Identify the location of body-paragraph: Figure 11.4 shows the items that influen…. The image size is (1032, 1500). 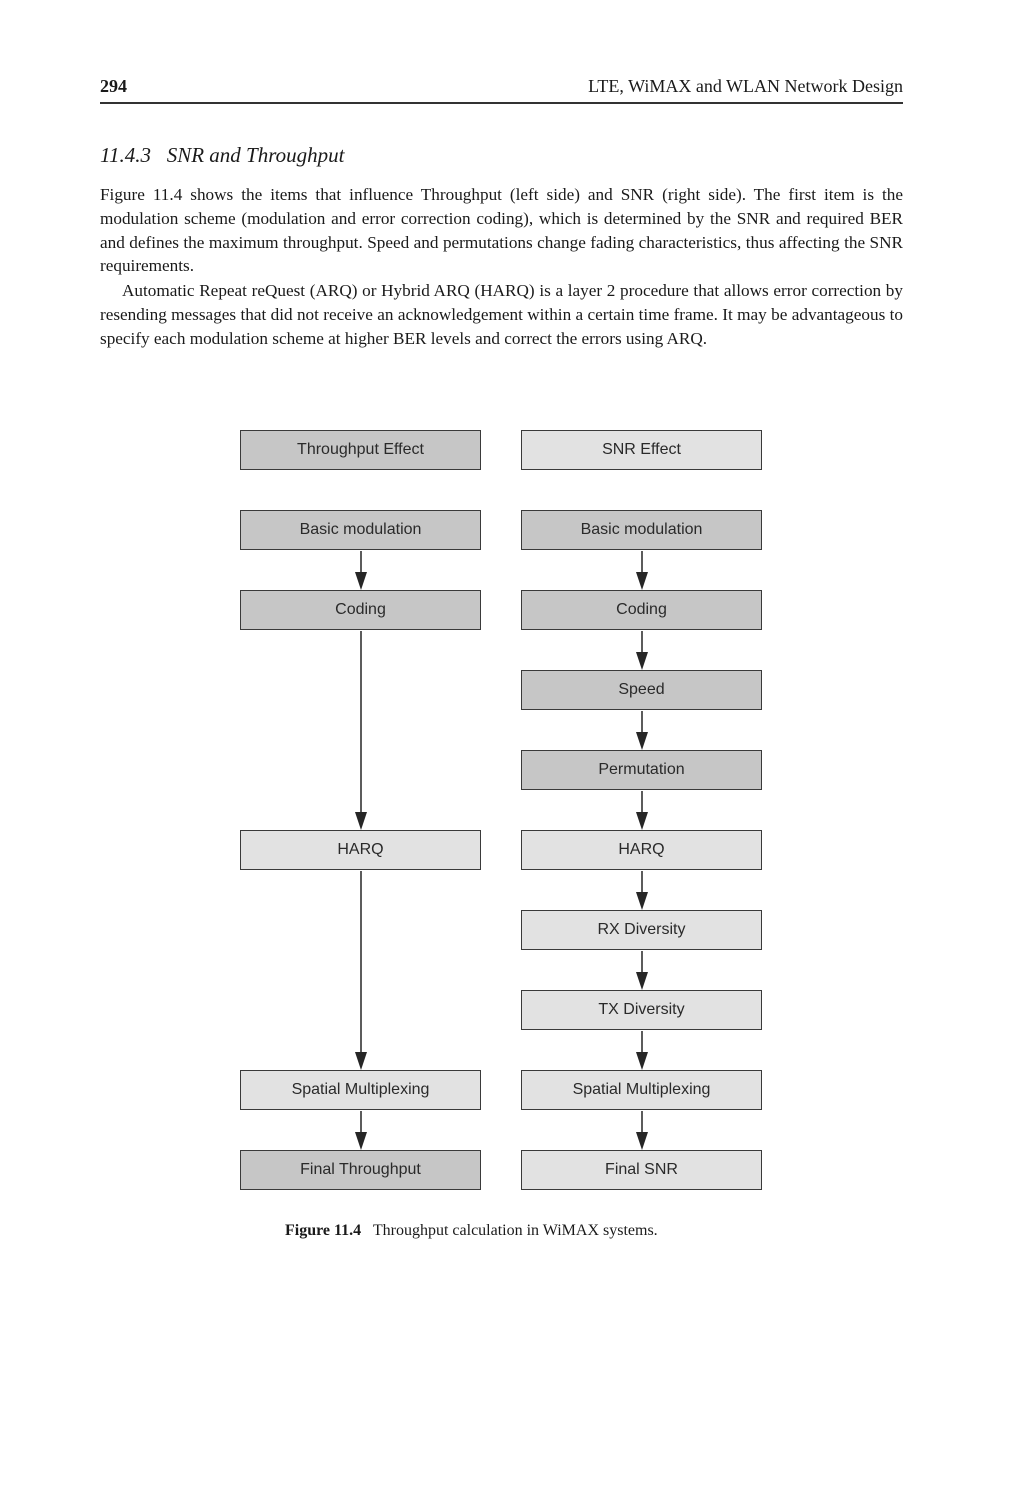
(501, 230).